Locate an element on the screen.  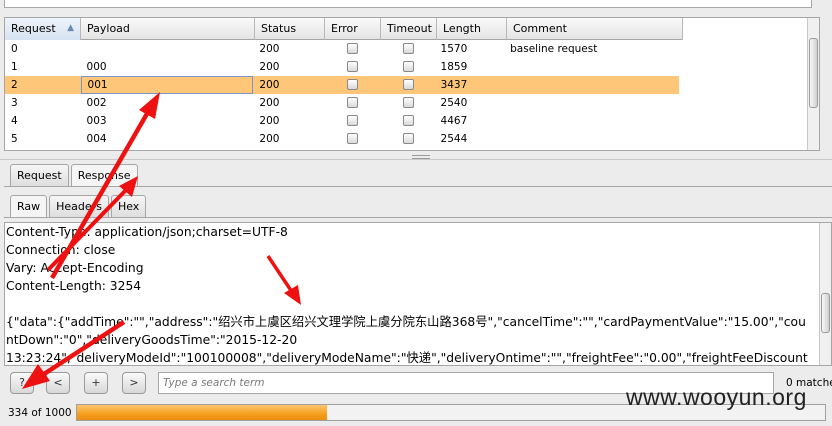
table-scrollbar is located at coordinates (813, 84).